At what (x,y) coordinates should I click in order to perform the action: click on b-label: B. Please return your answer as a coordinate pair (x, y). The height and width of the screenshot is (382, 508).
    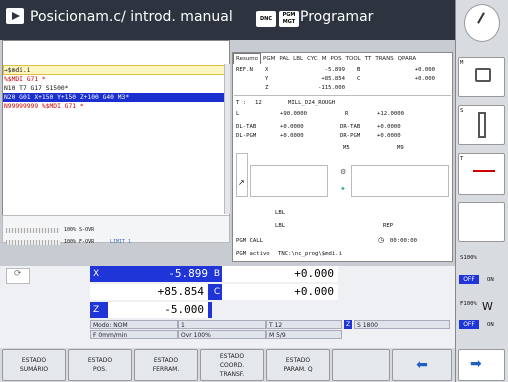
    Looking at the image, I should click on (359, 70).